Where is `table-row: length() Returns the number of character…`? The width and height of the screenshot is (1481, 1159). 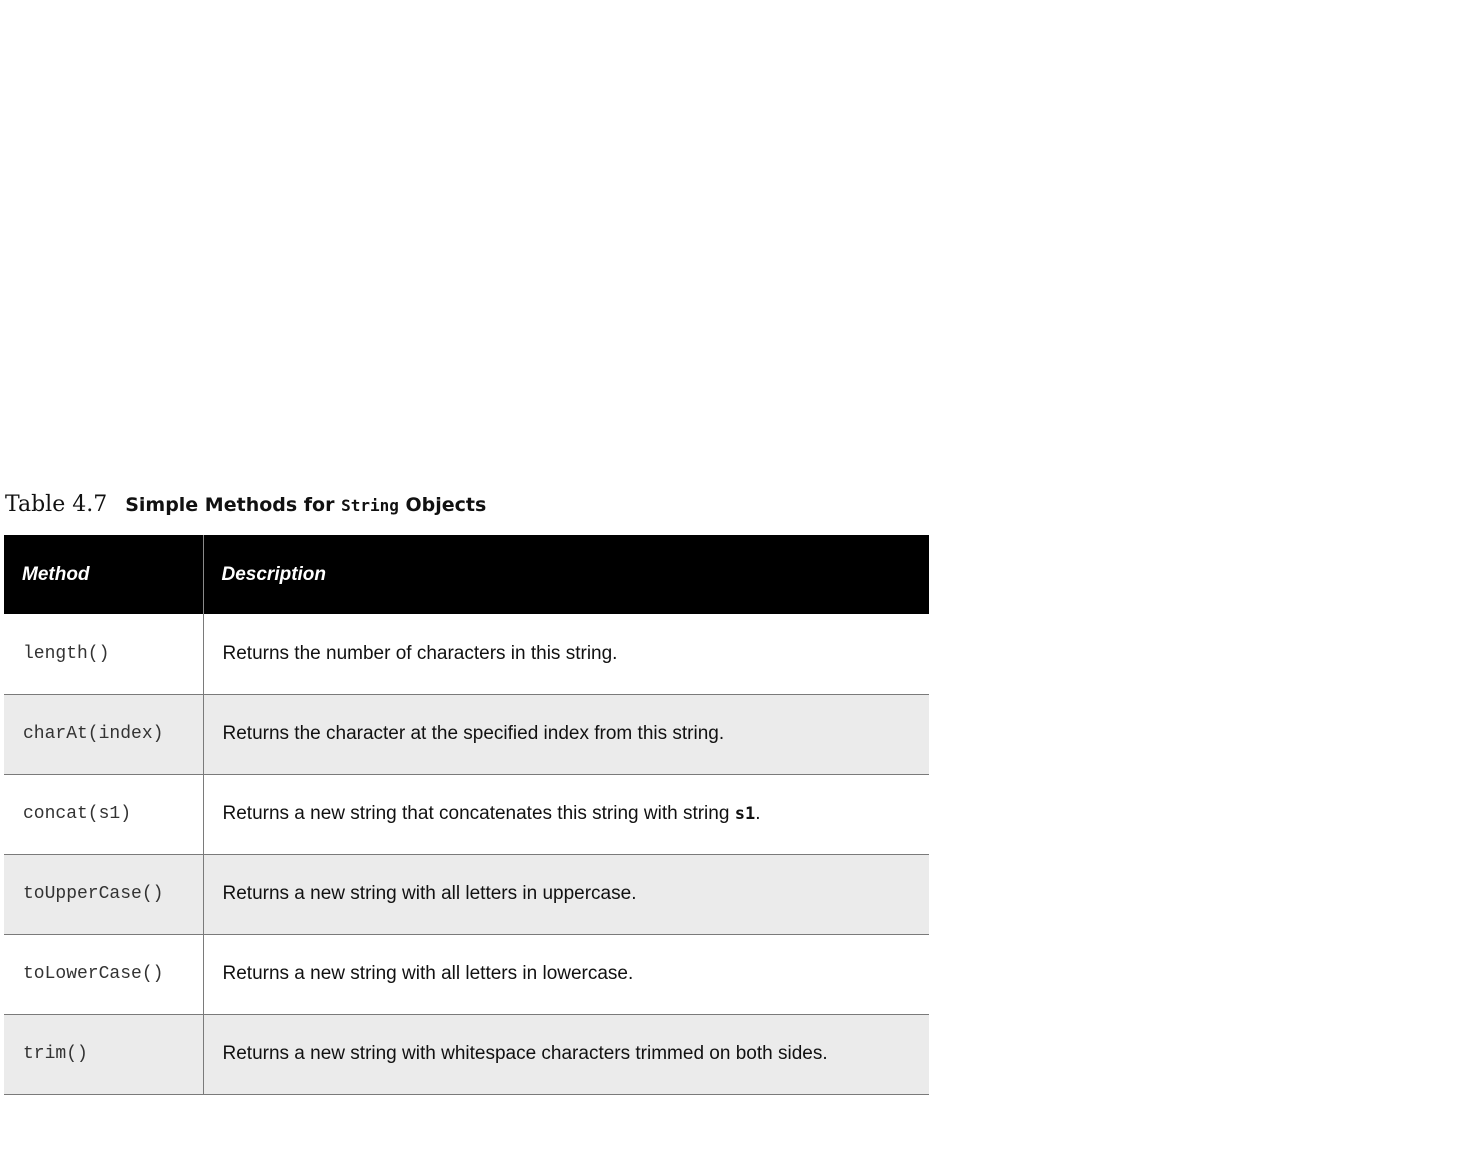
table-row: length() Returns the number of character… is located at coordinates (466, 654).